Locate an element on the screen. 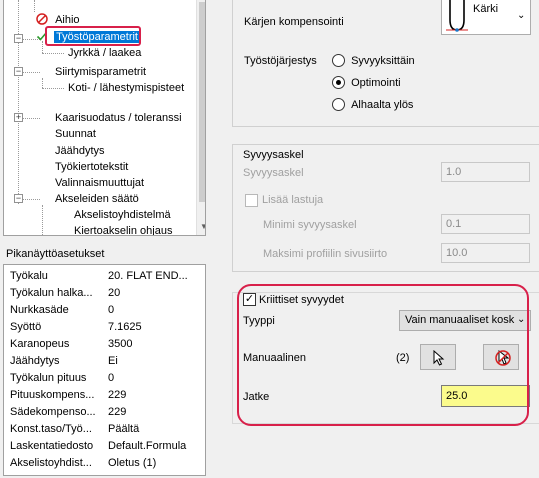  tree-item-akseleiden-saato: Akseleiden säätö is located at coordinates (97, 199).